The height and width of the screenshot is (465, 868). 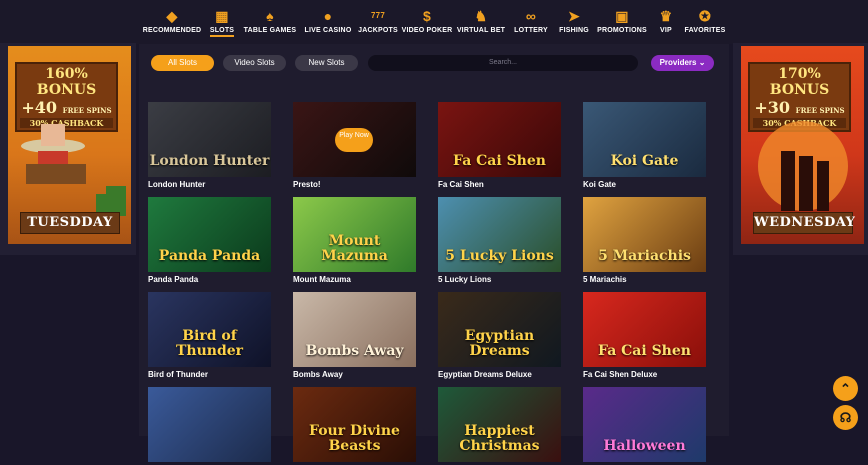 What do you see at coordinates (644, 234) in the screenshot?
I see `game-thumbnail: 5 Mariachis` at bounding box center [644, 234].